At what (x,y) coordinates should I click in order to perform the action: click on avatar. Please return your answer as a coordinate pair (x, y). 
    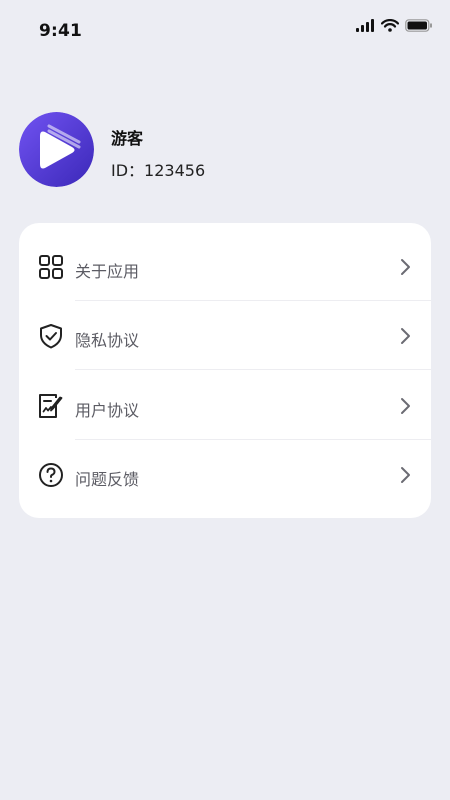
    Looking at the image, I should click on (56, 149).